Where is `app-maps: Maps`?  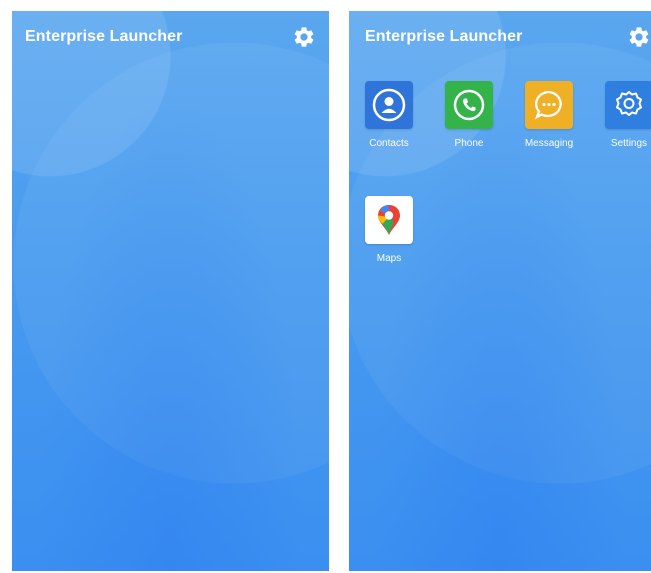 app-maps: Maps is located at coordinates (389, 230).